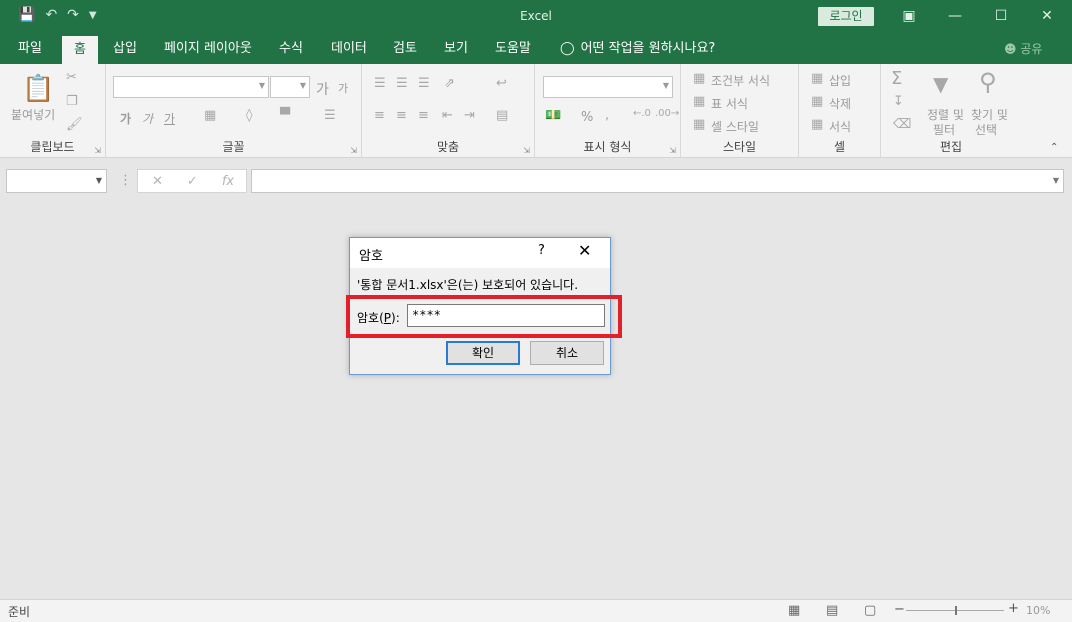  Describe the element at coordinates (909, 16) in the screenshot. I see `ribbon-display-options-icon: ▣` at that location.